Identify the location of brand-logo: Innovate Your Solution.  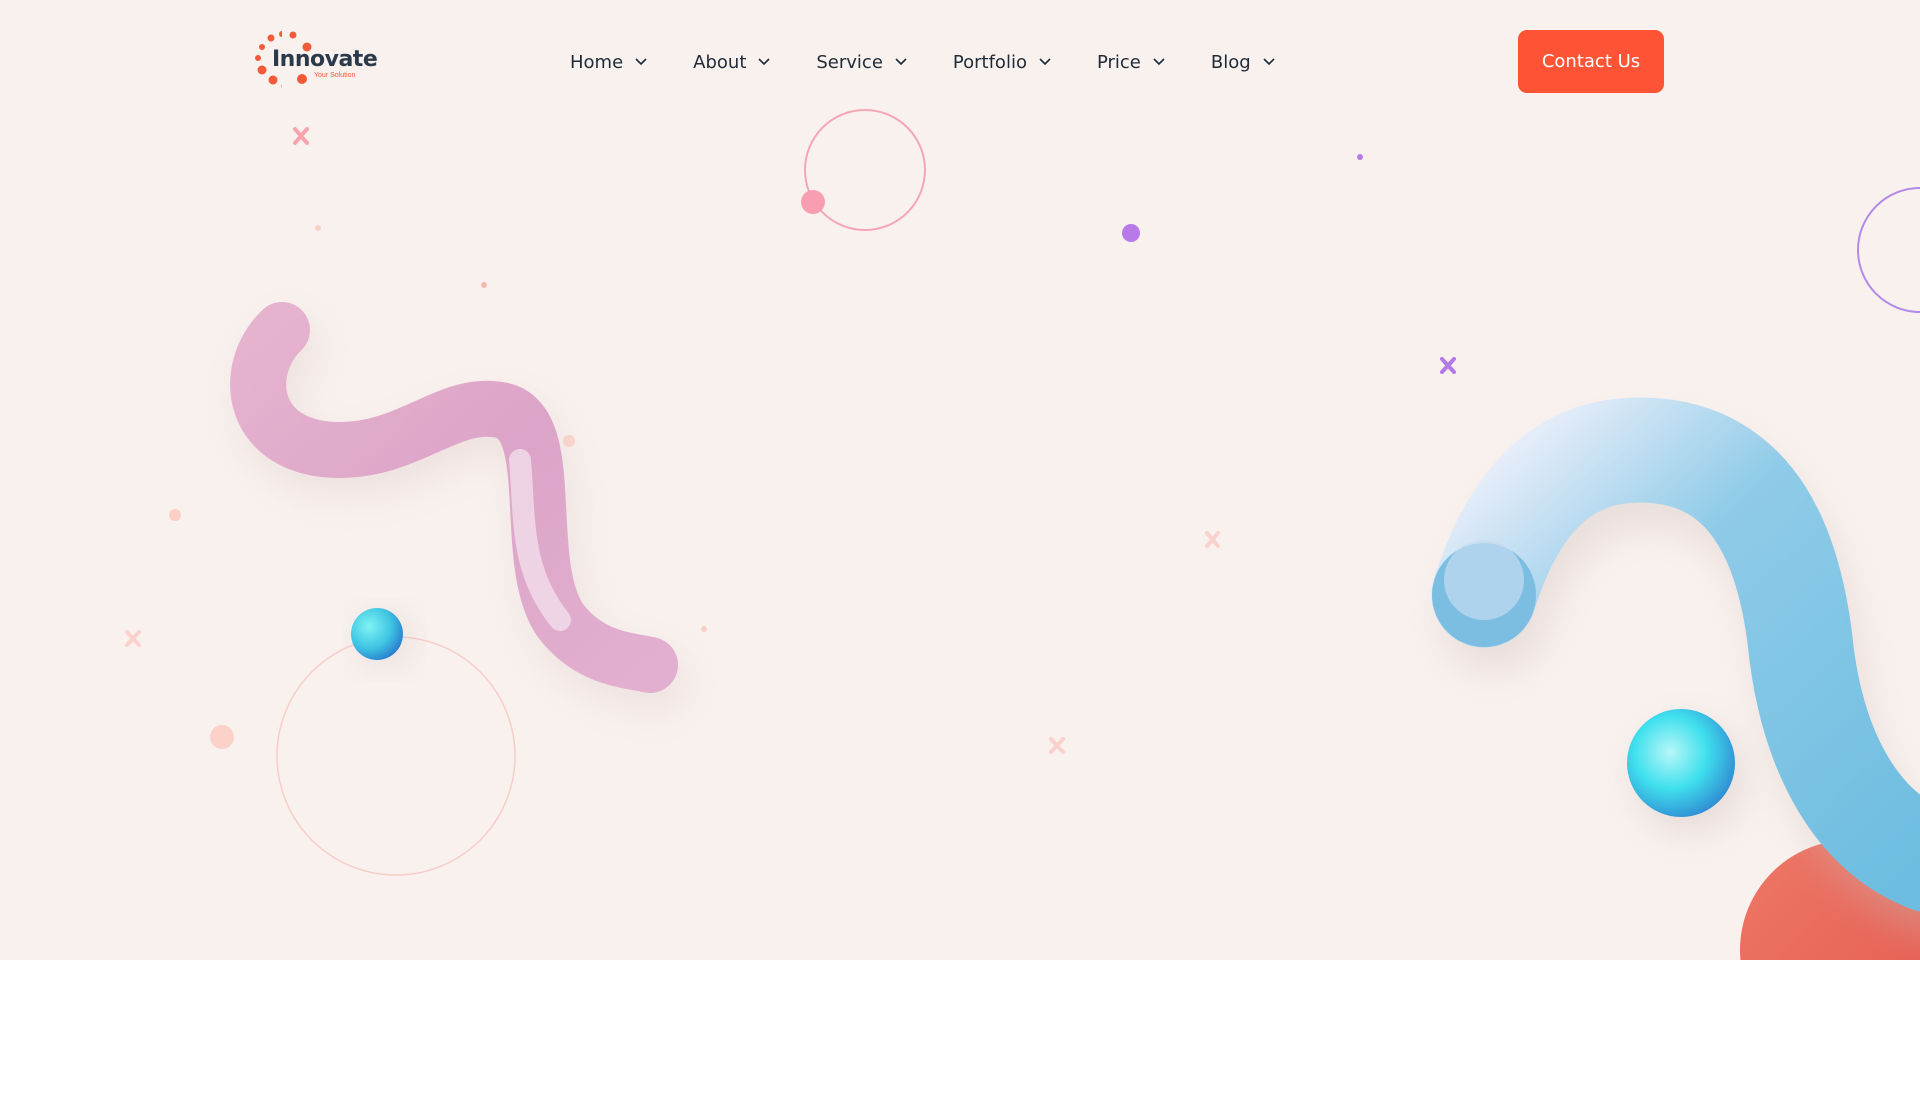
(315, 63).